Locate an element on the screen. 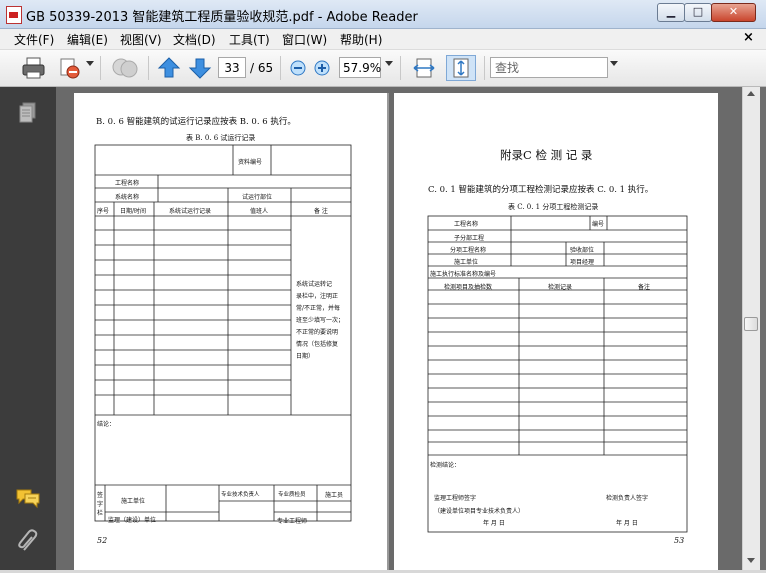 This screenshot has width=766, height=573. page-total-label: / 65 is located at coordinates (262, 68).